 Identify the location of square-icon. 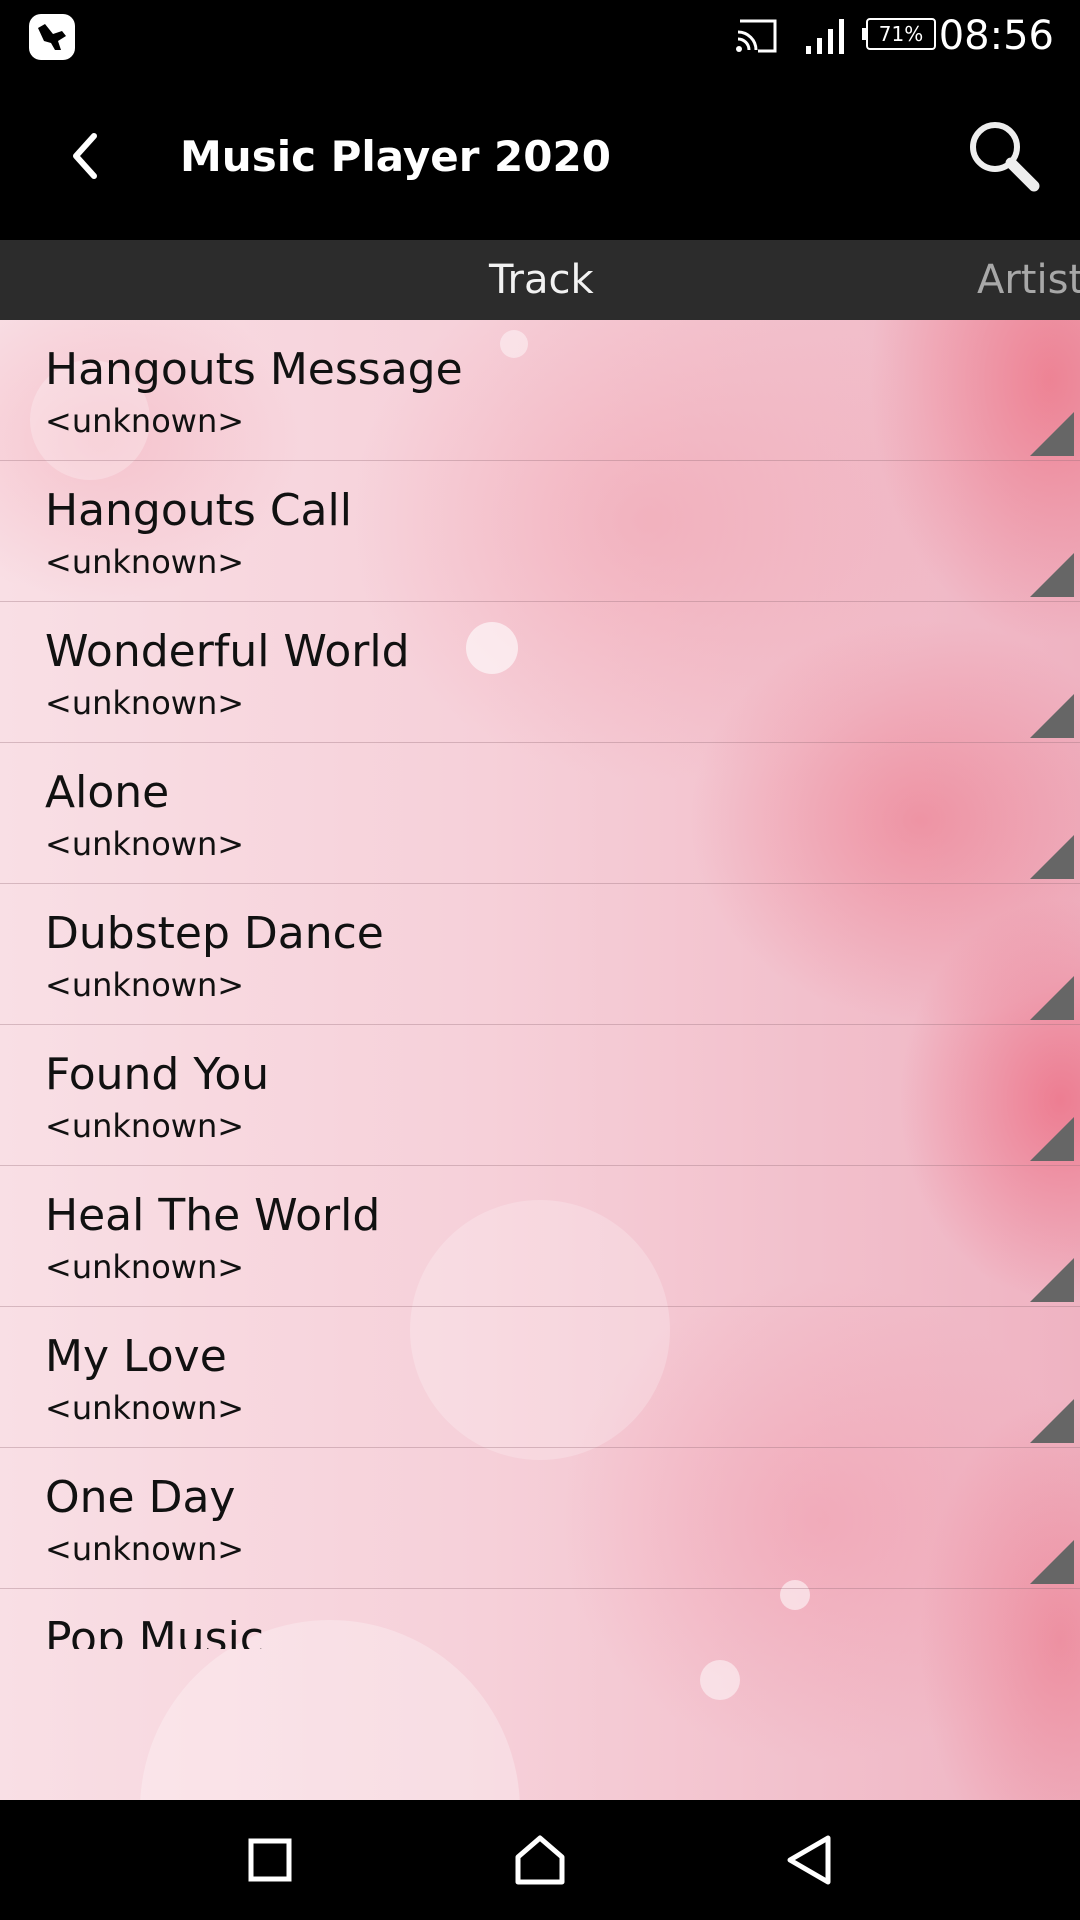
(270, 1860).